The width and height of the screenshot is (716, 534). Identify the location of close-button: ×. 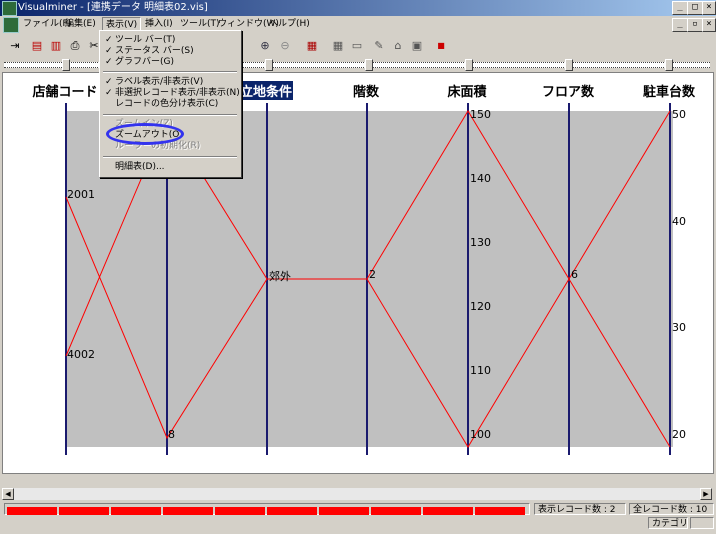
(709, 8).